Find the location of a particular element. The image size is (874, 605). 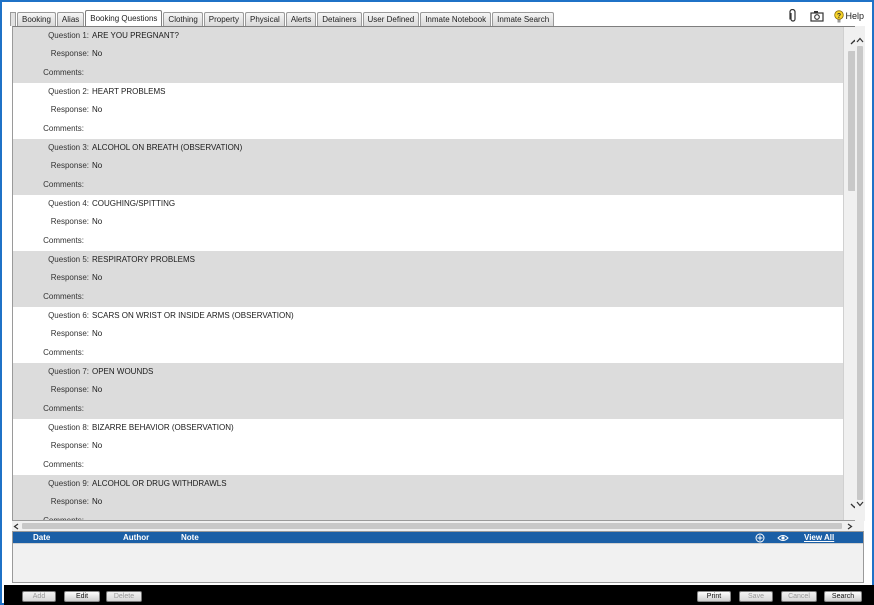

add-button: Add is located at coordinates (39, 596).